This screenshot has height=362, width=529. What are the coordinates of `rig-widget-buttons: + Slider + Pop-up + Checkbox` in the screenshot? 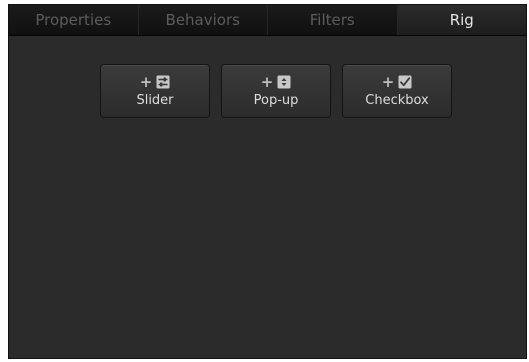 It's located at (276, 91).